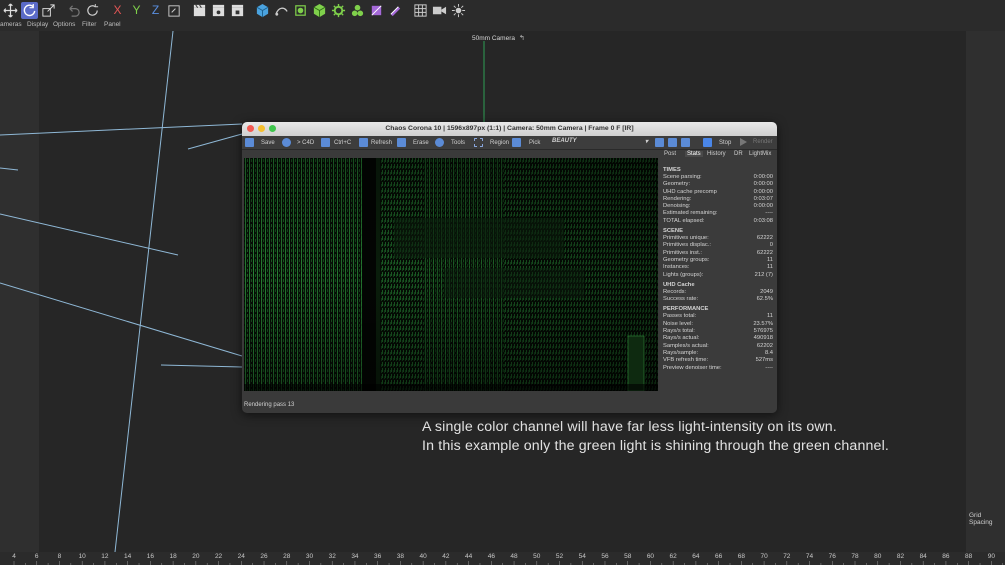 This screenshot has height=565, width=1005. Describe the element at coordinates (768, 352) in the screenshot. I see `stats-value: 8.4` at that location.